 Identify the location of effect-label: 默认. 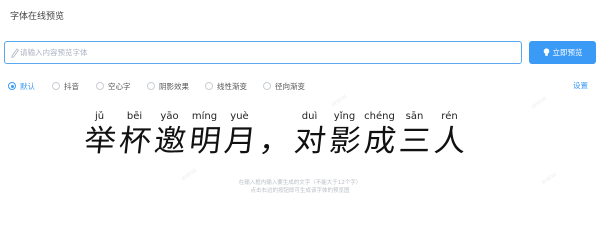
(27, 86).